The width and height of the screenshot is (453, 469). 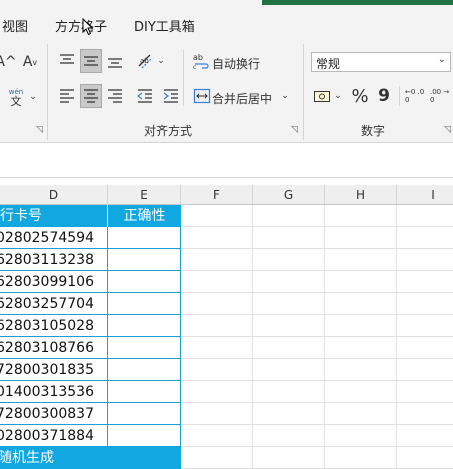 I want to click on table-header-card-number: 行卡号, so click(x=54, y=216).